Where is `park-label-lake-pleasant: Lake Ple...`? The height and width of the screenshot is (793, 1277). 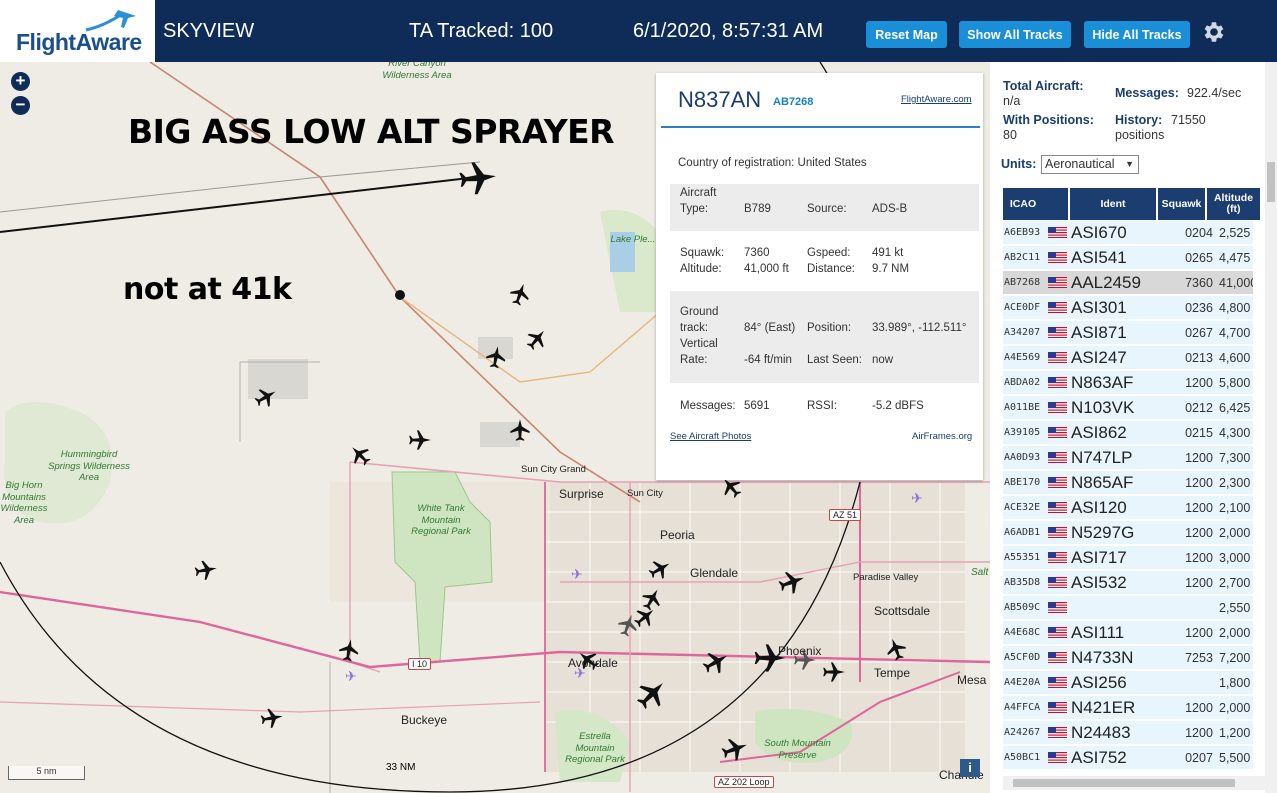
park-label-lake-pleasant: Lake Ple... is located at coordinates (633, 239).